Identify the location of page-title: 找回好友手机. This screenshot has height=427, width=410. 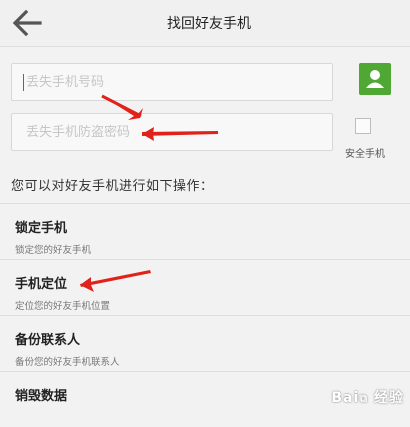
(209, 24).